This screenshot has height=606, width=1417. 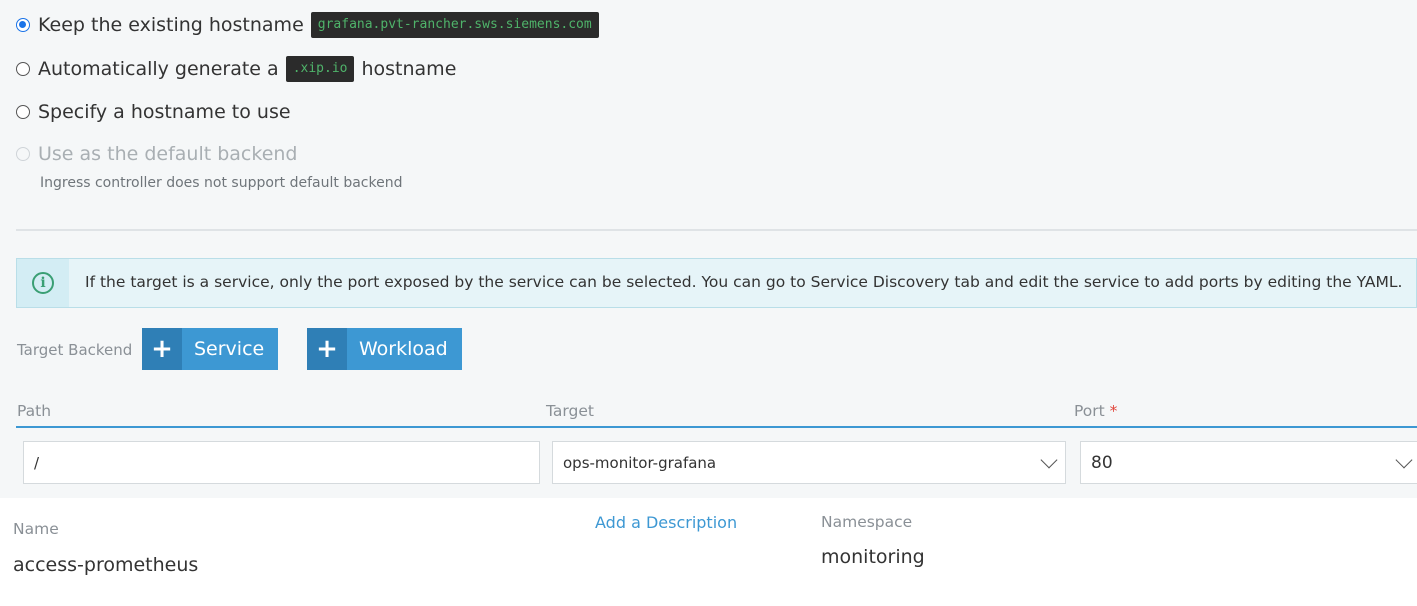 What do you see at coordinates (36, 529) in the screenshot?
I see `name-label: Name` at bounding box center [36, 529].